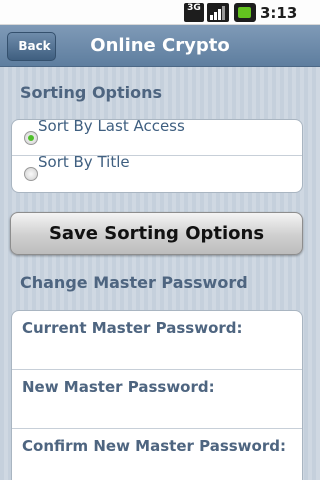 The image size is (320, 480). I want to click on current-password-input, so click(157, 352).